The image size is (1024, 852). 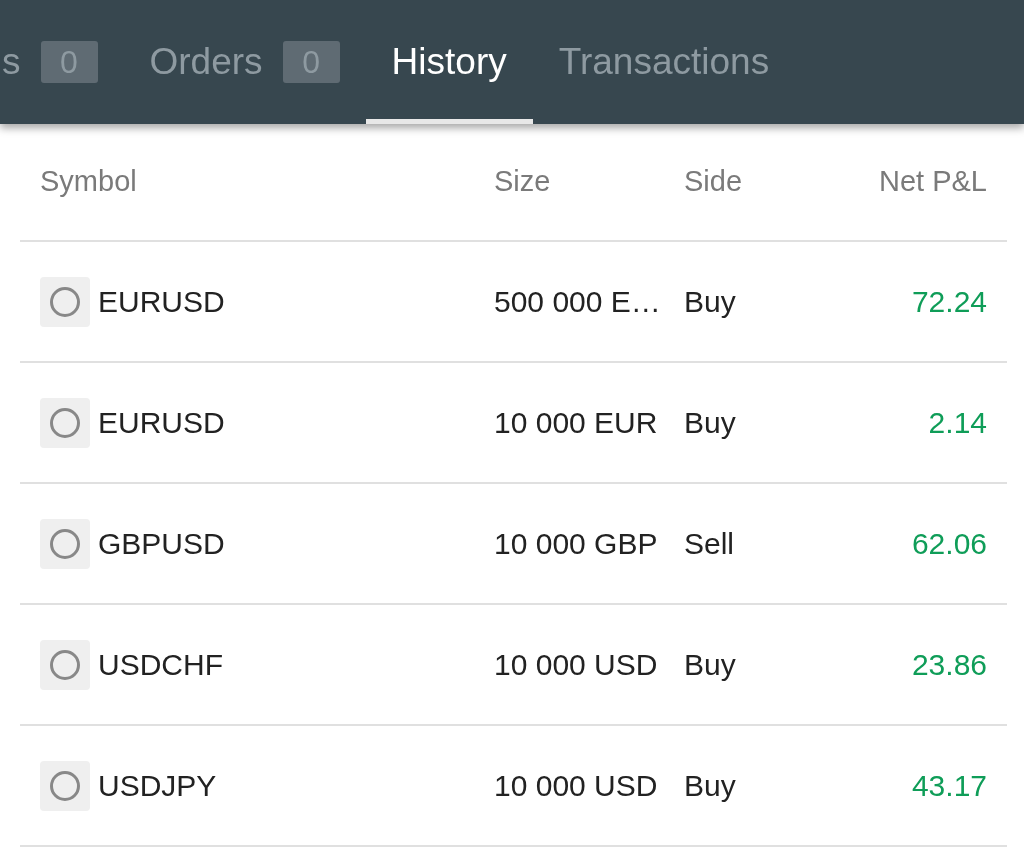 What do you see at coordinates (664, 62) in the screenshot?
I see `tab: Transactions` at bounding box center [664, 62].